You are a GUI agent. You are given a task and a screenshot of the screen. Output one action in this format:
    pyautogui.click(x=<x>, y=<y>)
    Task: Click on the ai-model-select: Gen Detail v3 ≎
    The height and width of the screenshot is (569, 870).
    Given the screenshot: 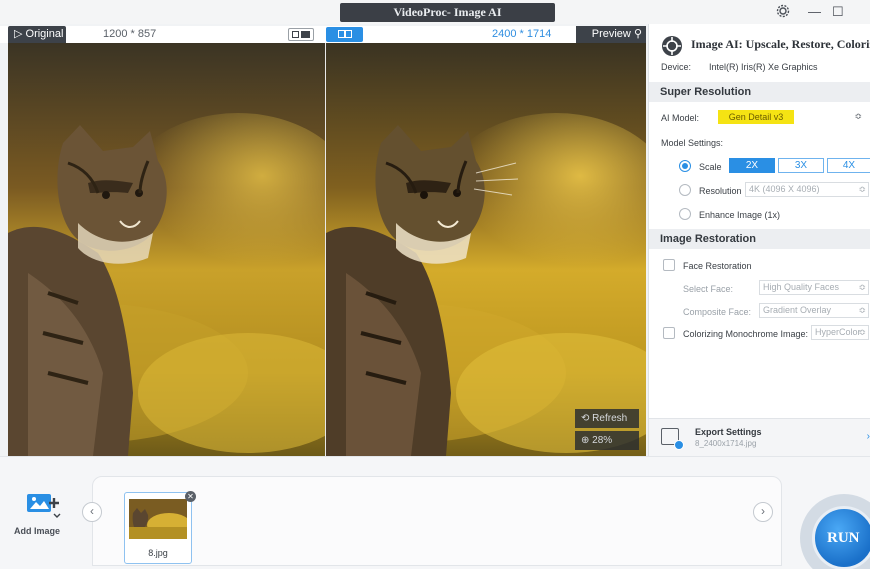 What is the action you would take?
    pyautogui.click(x=790, y=117)
    